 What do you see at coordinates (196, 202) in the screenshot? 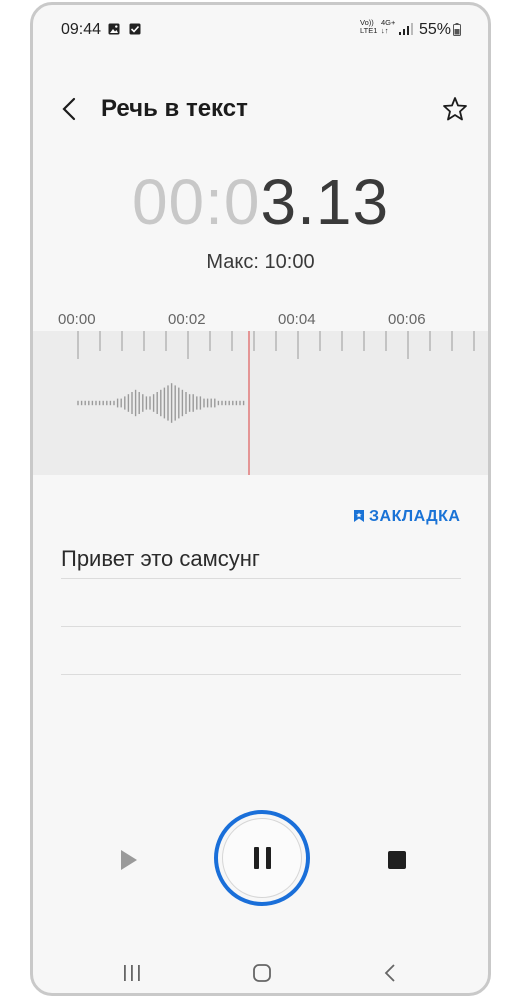
I see `timer-elapsed-dim: 00:0` at bounding box center [196, 202].